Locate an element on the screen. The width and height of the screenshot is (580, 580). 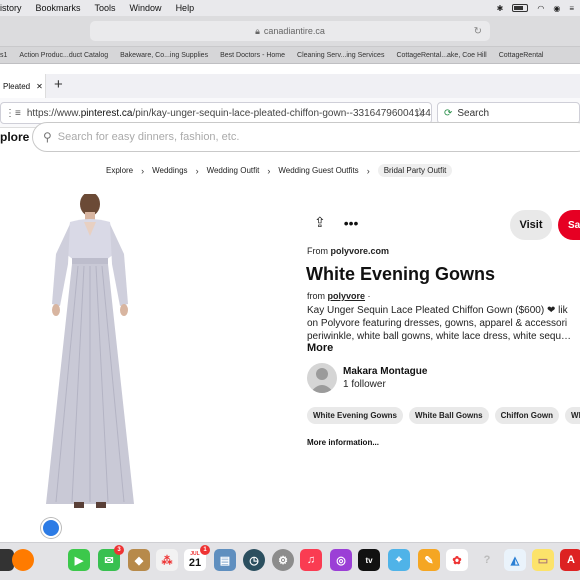
firefox-search-field: ⟳ Search is located at coordinates (508, 113).